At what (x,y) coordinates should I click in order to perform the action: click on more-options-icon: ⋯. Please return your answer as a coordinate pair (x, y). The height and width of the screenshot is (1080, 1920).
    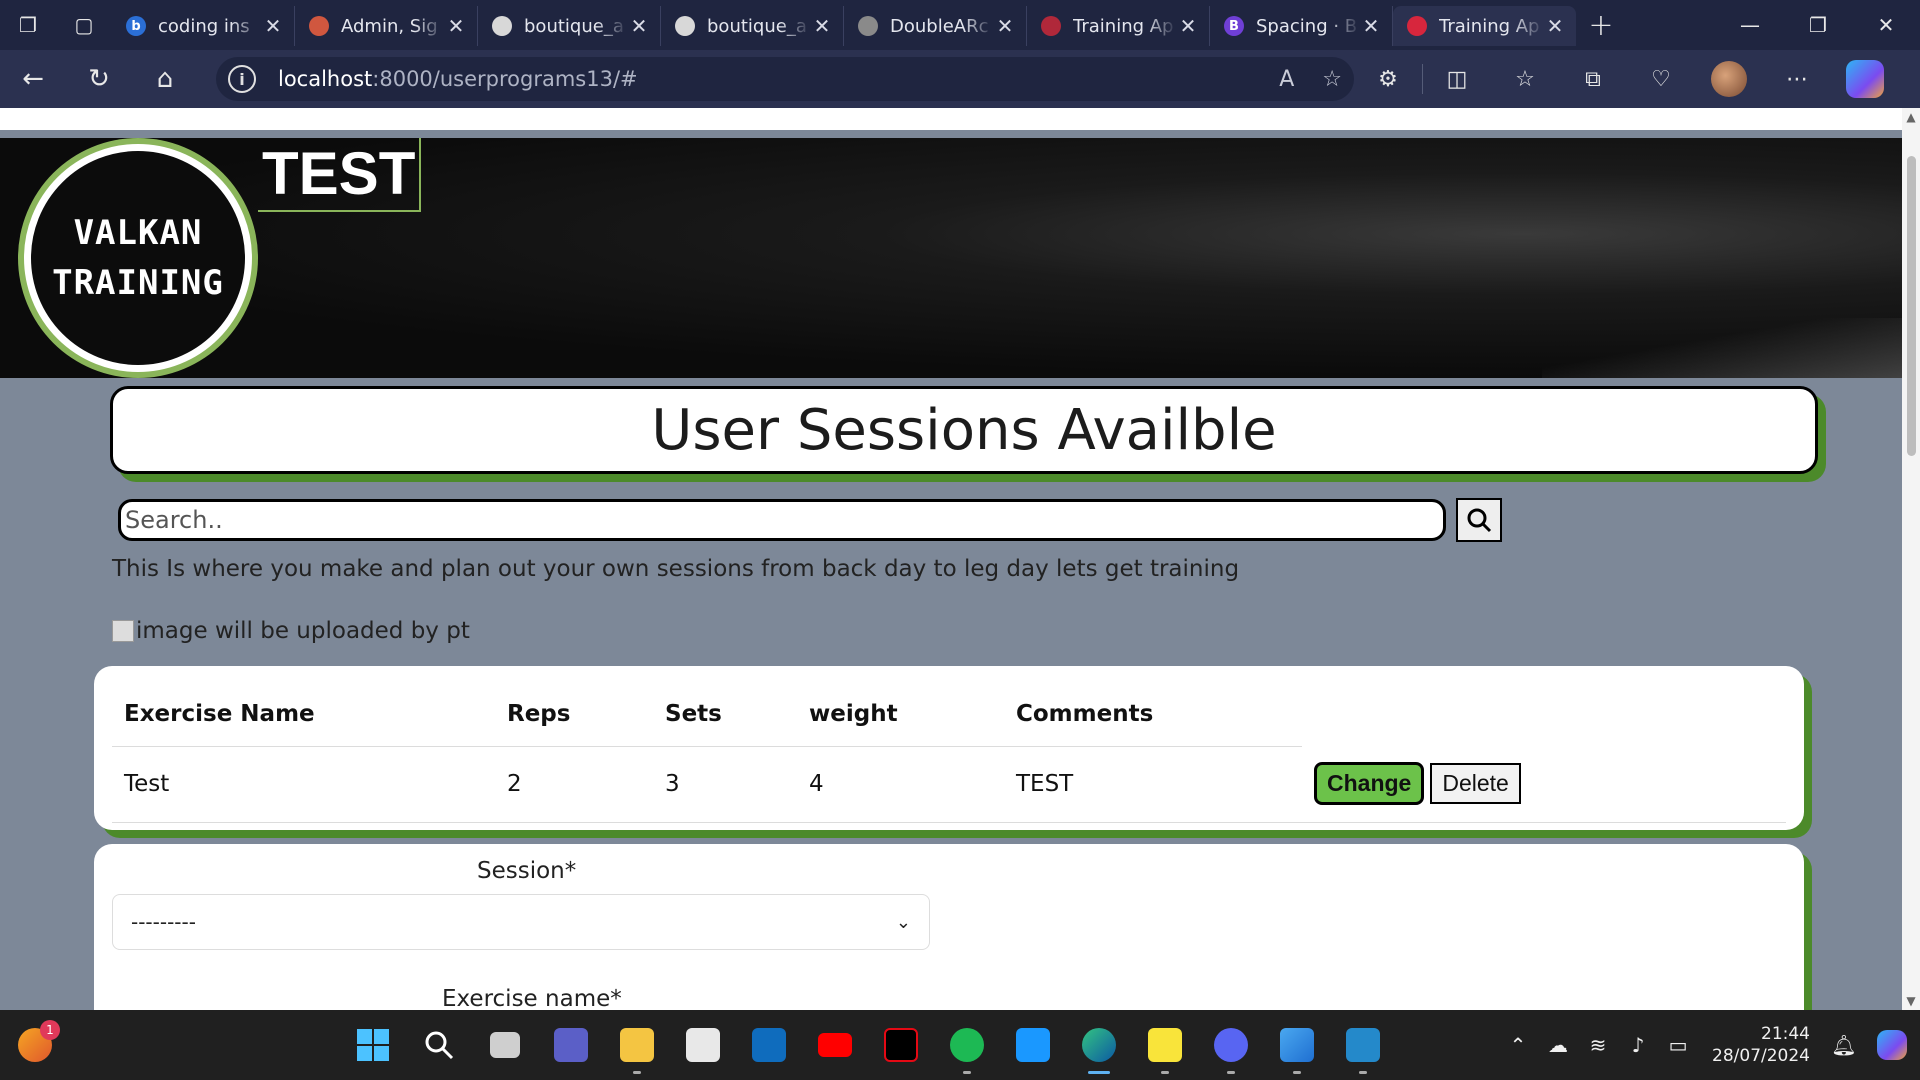
    Looking at the image, I should click on (1797, 79).